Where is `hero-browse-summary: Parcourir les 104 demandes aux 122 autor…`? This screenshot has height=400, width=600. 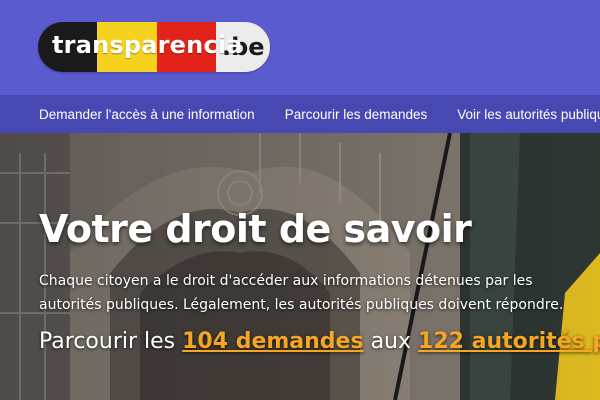
hero-browse-summary: Parcourir les 104 demandes aux 122 autor… is located at coordinates (319, 341).